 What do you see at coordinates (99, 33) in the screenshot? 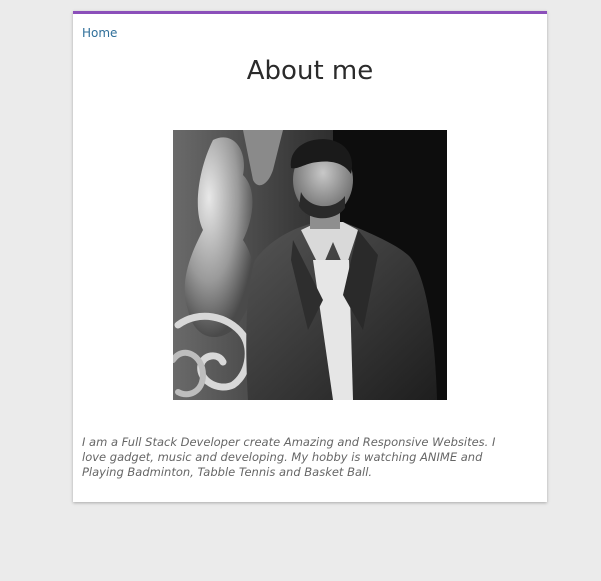
I see `home-link: Home` at bounding box center [99, 33].